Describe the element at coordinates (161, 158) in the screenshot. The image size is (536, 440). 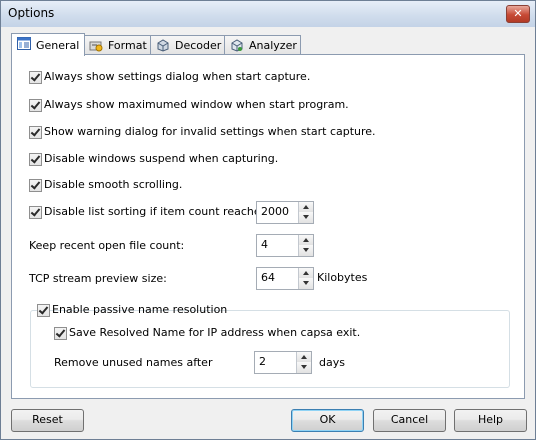
I see `option-label: Disable windows suspend when capturing.` at that location.